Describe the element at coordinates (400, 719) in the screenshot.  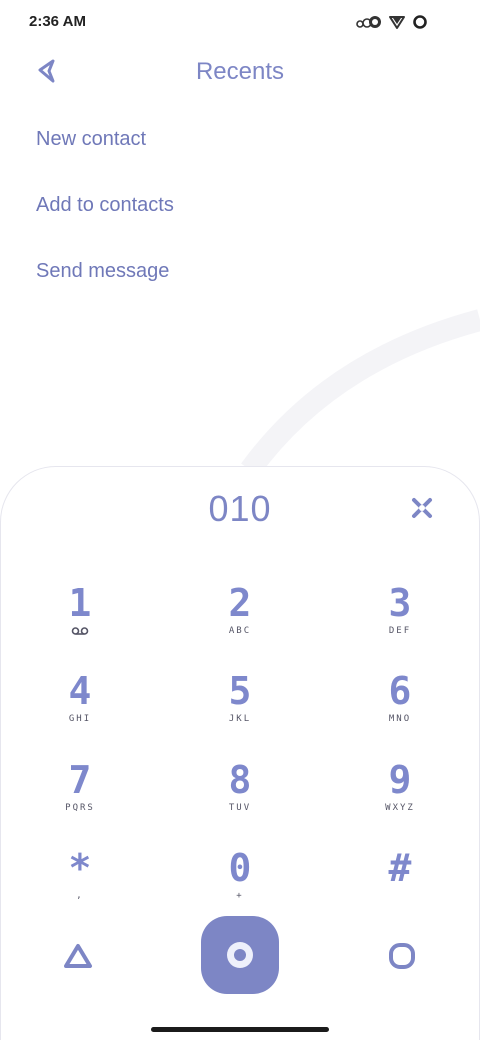
I see `key-letters: MNO` at that location.